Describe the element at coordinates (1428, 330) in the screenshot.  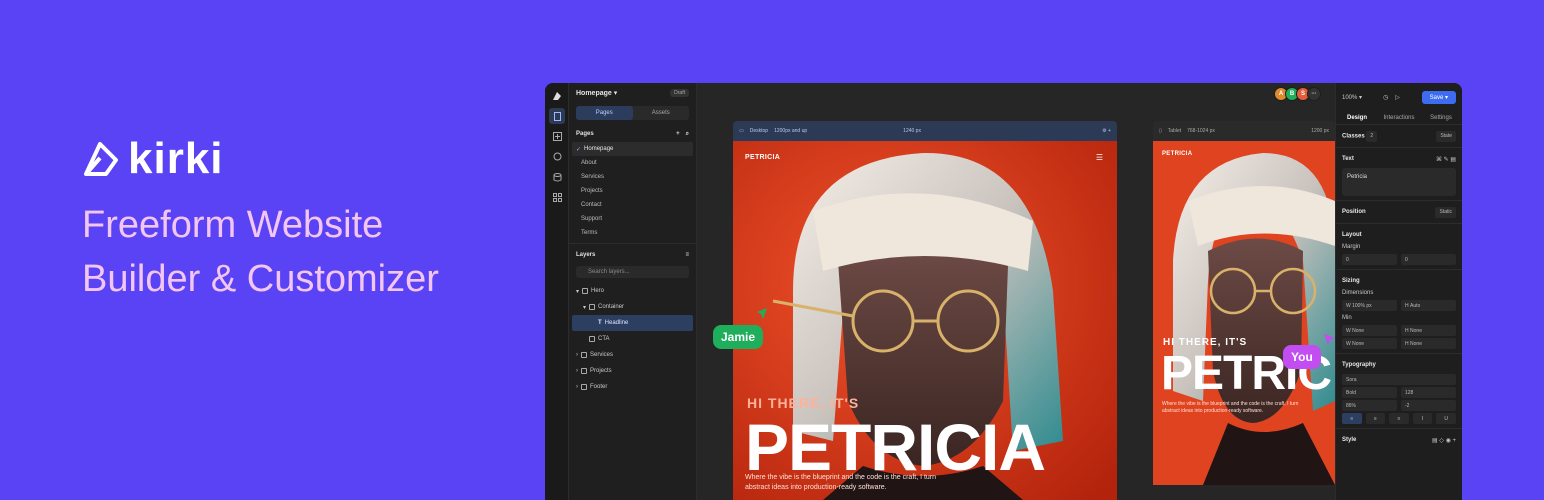
I see `min-height-field: H None` at that location.